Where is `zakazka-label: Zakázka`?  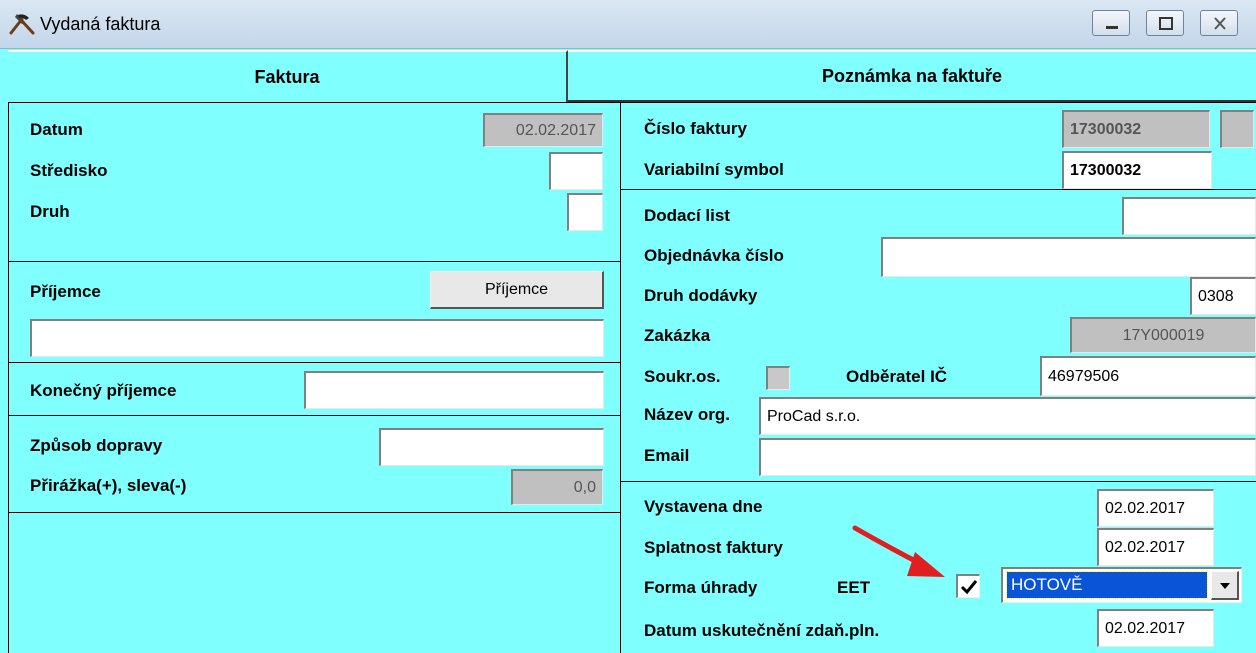 zakazka-label: Zakázka is located at coordinates (677, 335).